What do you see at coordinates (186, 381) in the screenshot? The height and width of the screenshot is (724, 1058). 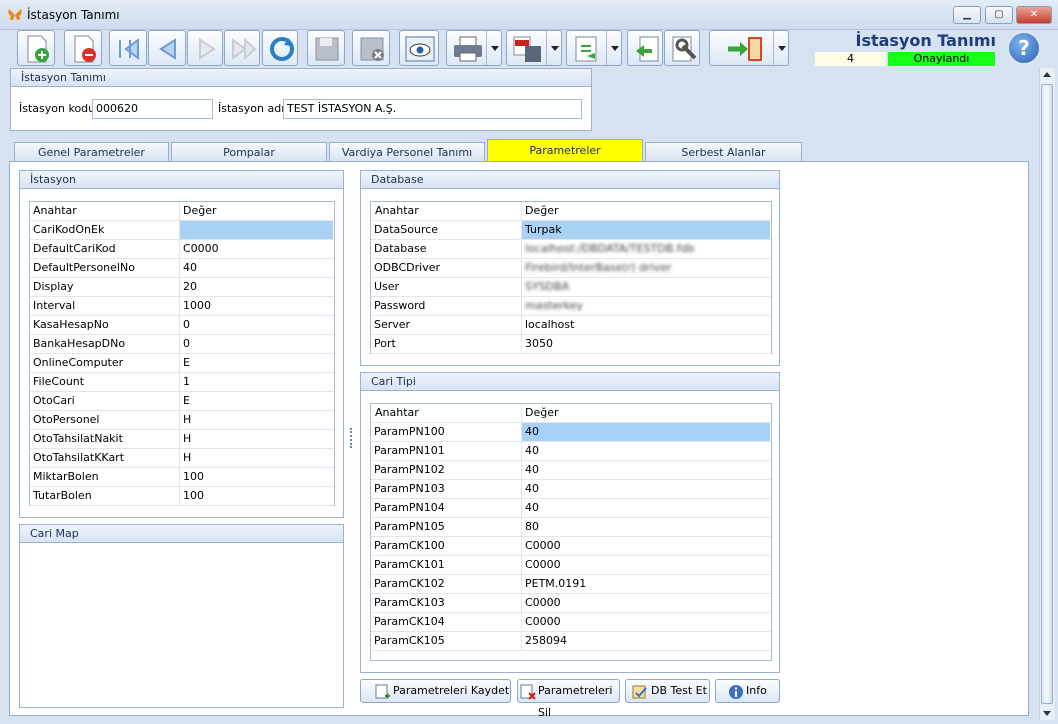 I see `row-value: 1` at bounding box center [186, 381].